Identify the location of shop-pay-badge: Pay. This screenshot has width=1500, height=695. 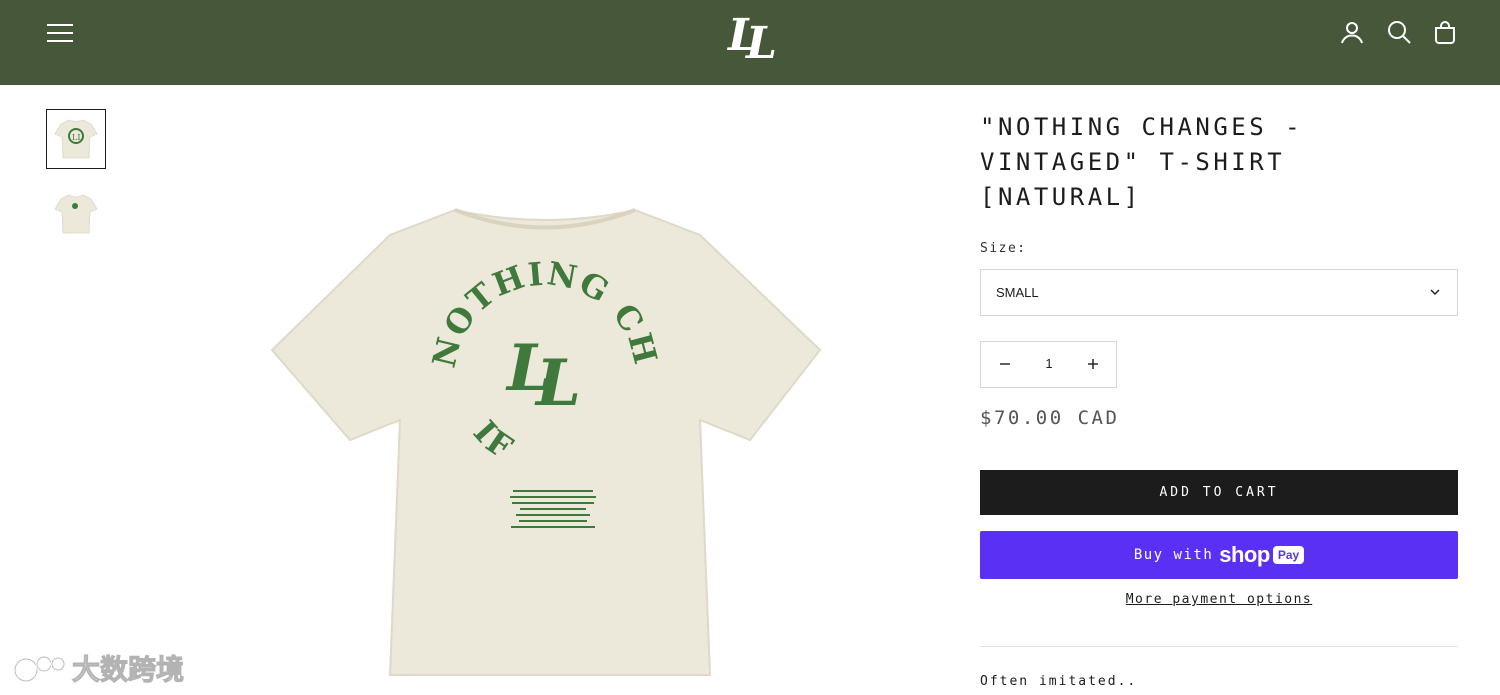
(1288, 555).